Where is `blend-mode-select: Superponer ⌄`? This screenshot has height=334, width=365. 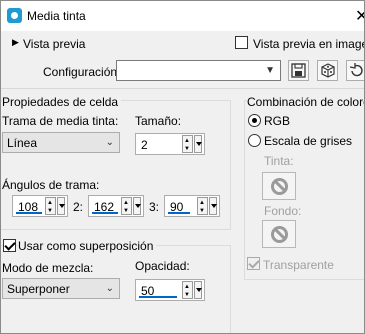
blend-mode-select: Superponer ⌄ is located at coordinates (61, 288).